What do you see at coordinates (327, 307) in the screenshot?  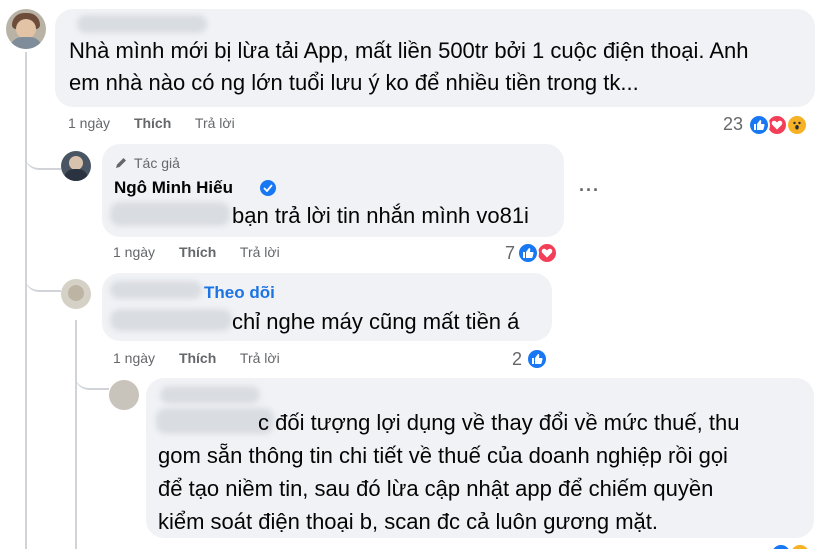 I see `comment-bubble: Theo dõi chỉ nghe máy cũng mất tiền á` at bounding box center [327, 307].